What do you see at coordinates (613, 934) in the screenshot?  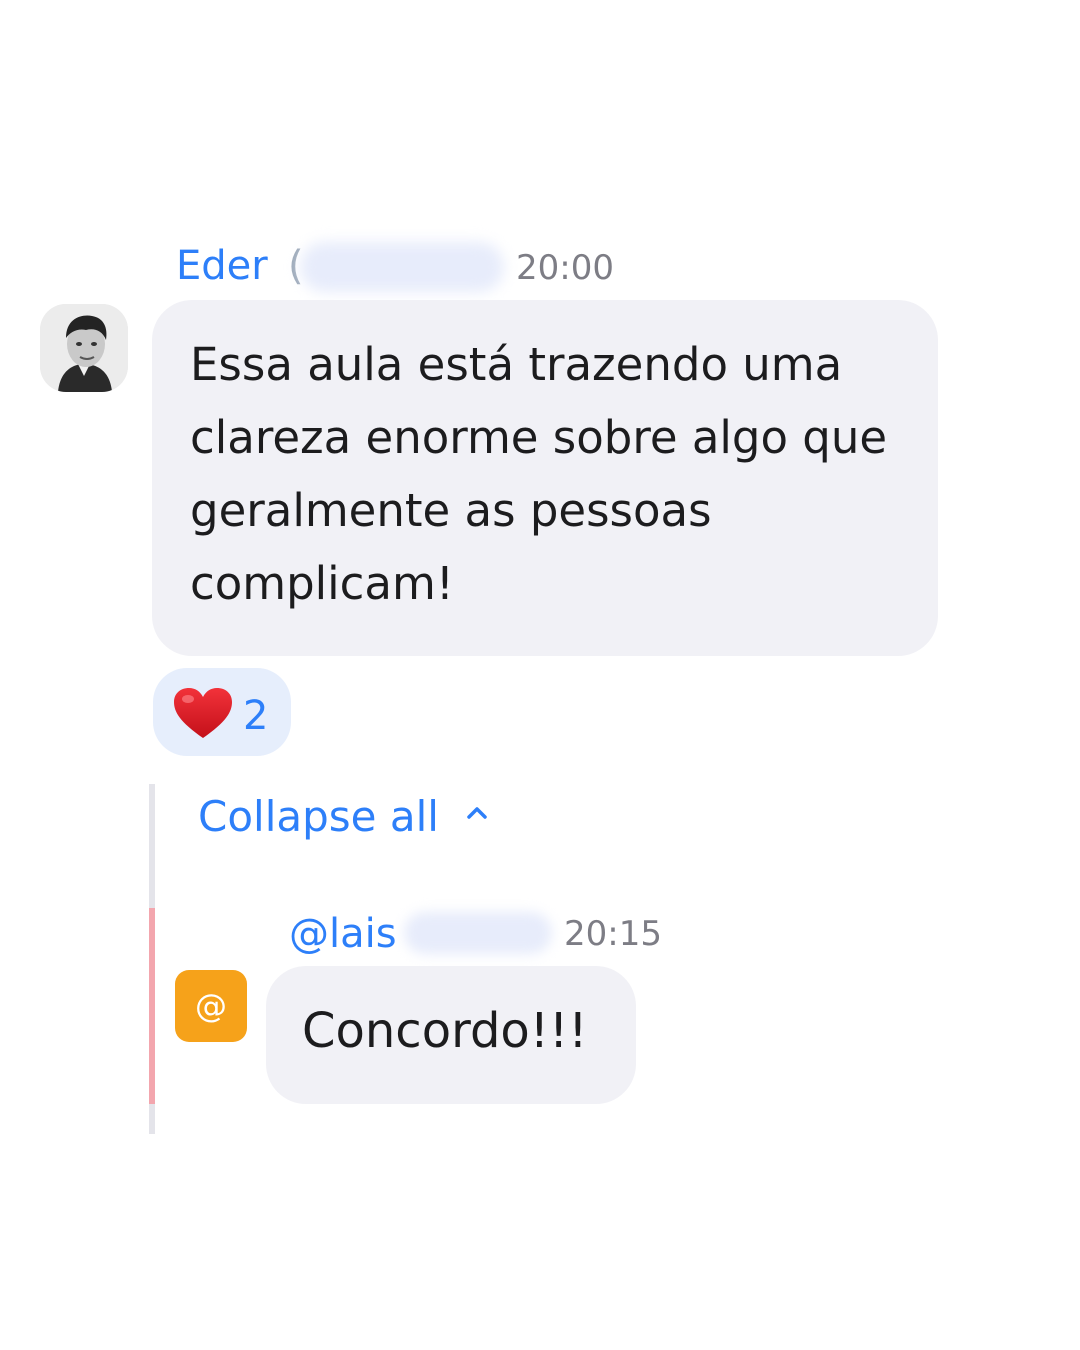 I see `reply-timestamp: 20:15` at bounding box center [613, 934].